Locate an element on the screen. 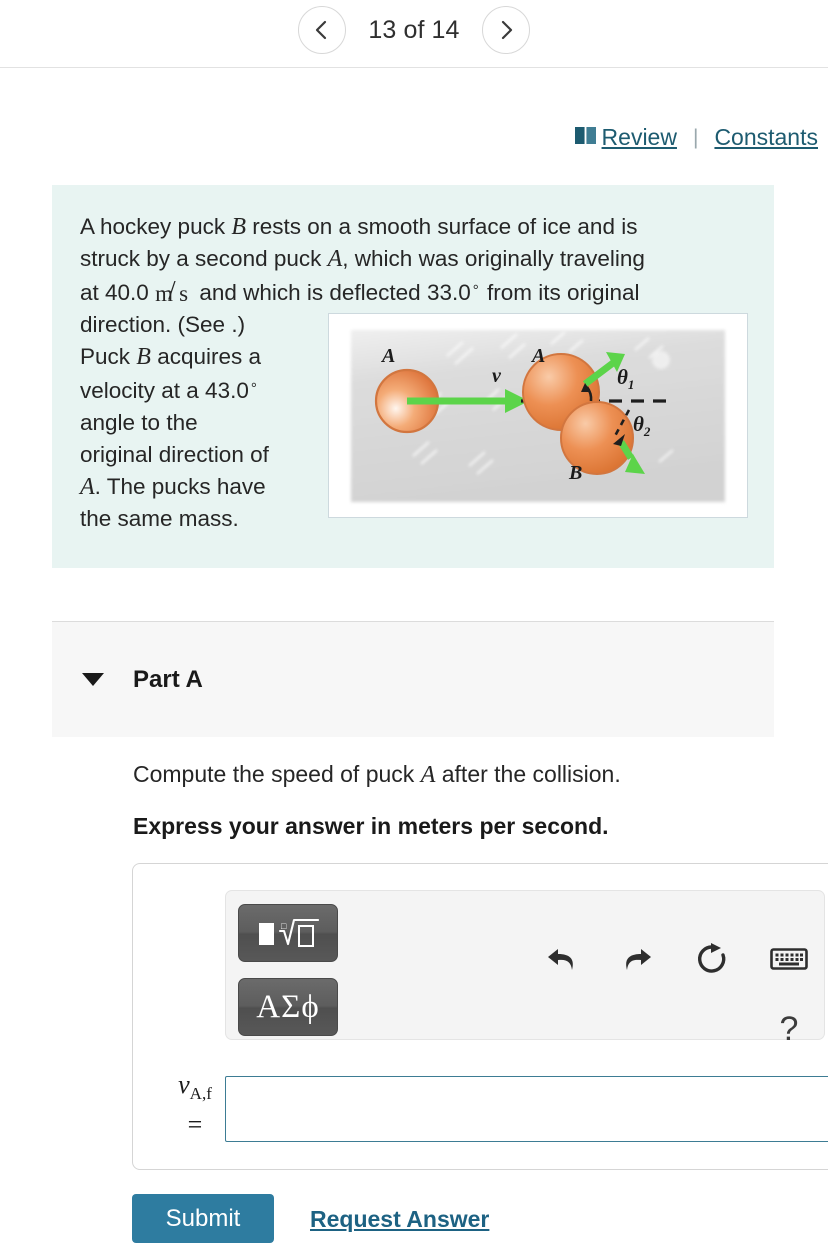  equals-sign: = is located at coordinates (195, 1125).